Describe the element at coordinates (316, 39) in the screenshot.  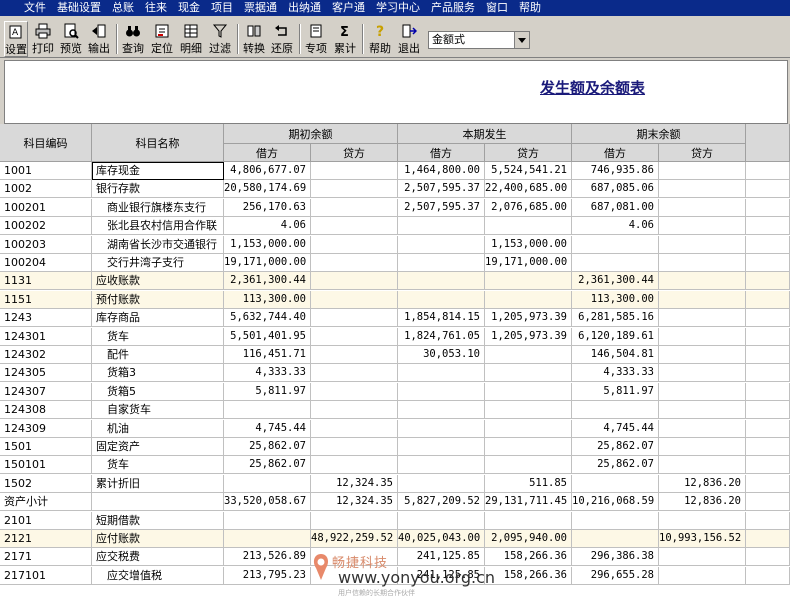
I see `special-button: 专项` at that location.